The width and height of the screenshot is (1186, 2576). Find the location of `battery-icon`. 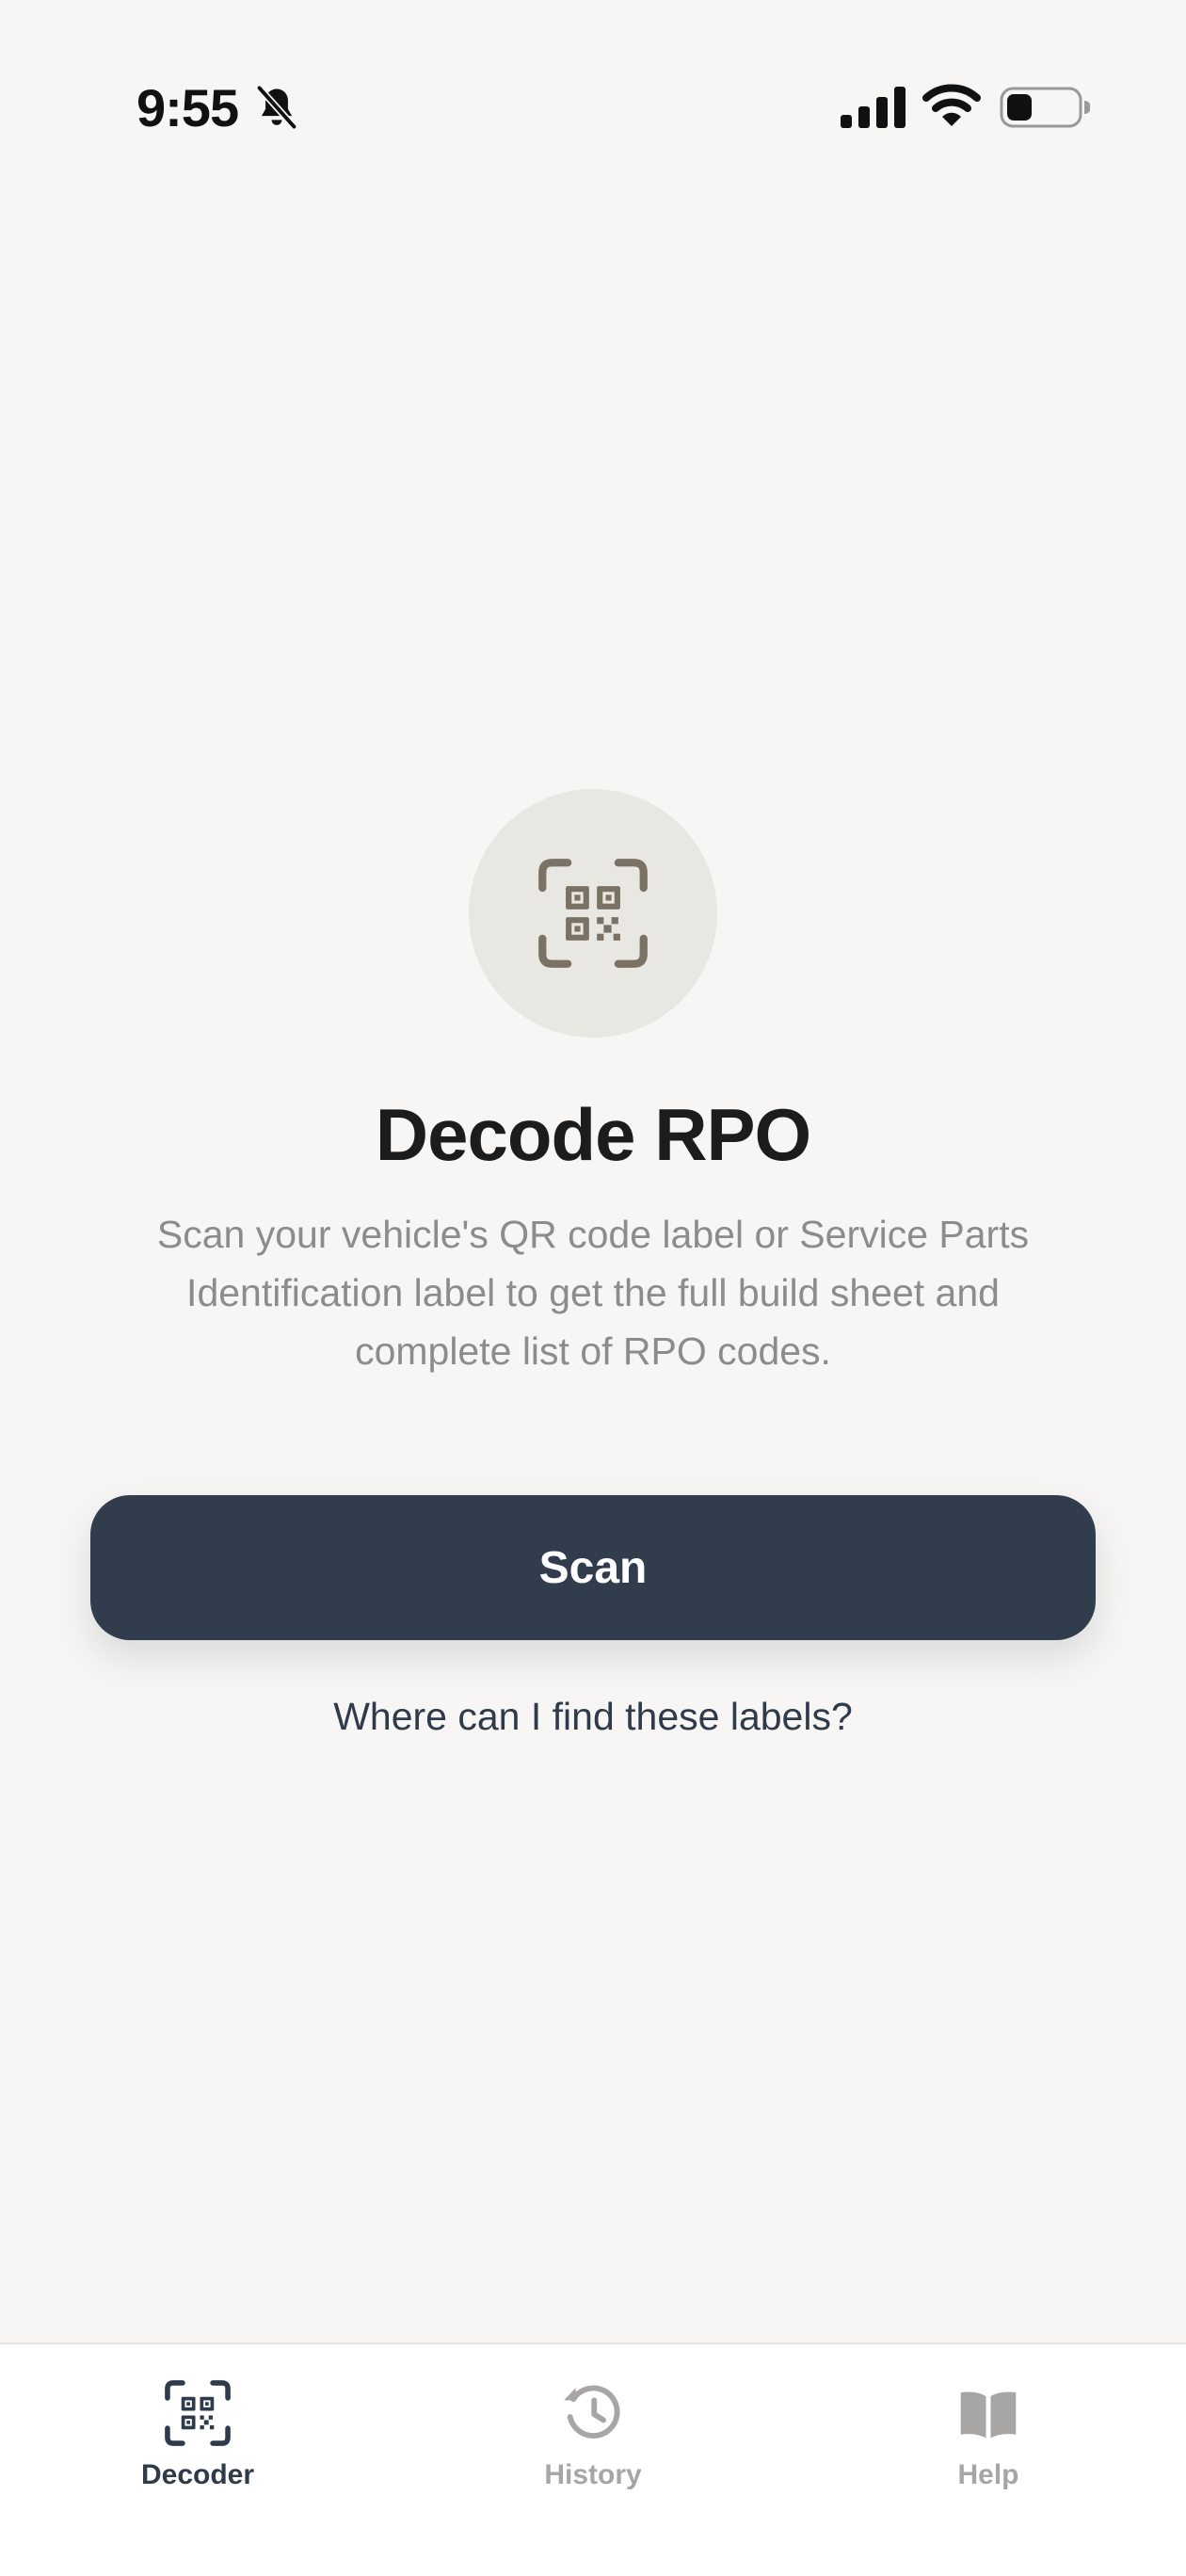

battery-icon is located at coordinates (1045, 107).